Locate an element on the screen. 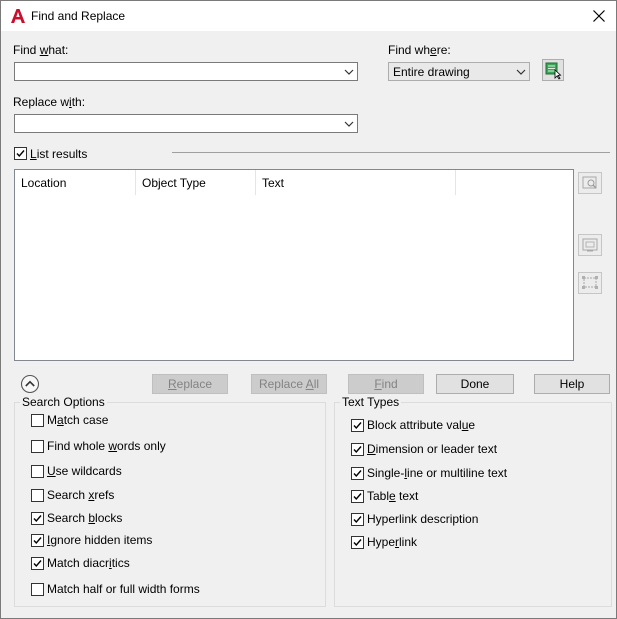  text-type-single-line-or-multiline-text-label: Single-line or multiline text is located at coordinates (437, 473).